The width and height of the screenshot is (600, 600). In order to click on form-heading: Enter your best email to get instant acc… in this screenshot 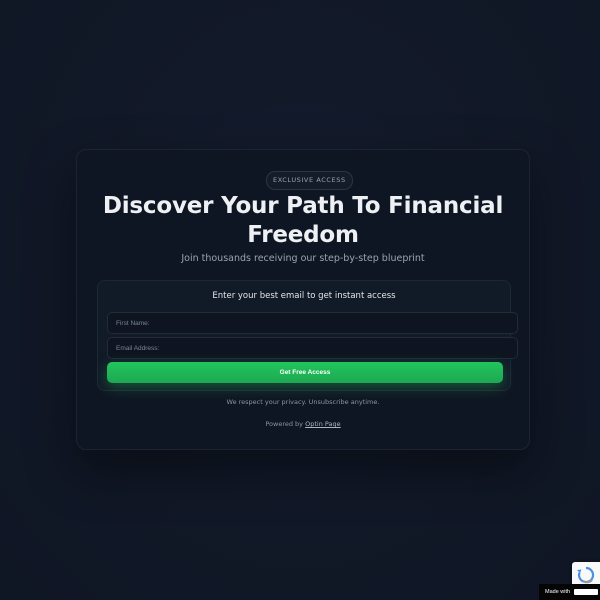, I will do `click(304, 296)`.